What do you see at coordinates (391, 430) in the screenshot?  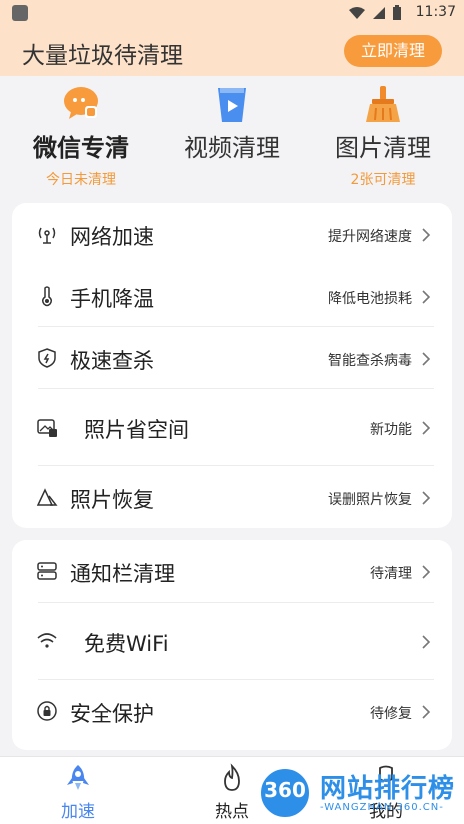 I see `row-hint: 新功能` at bounding box center [391, 430].